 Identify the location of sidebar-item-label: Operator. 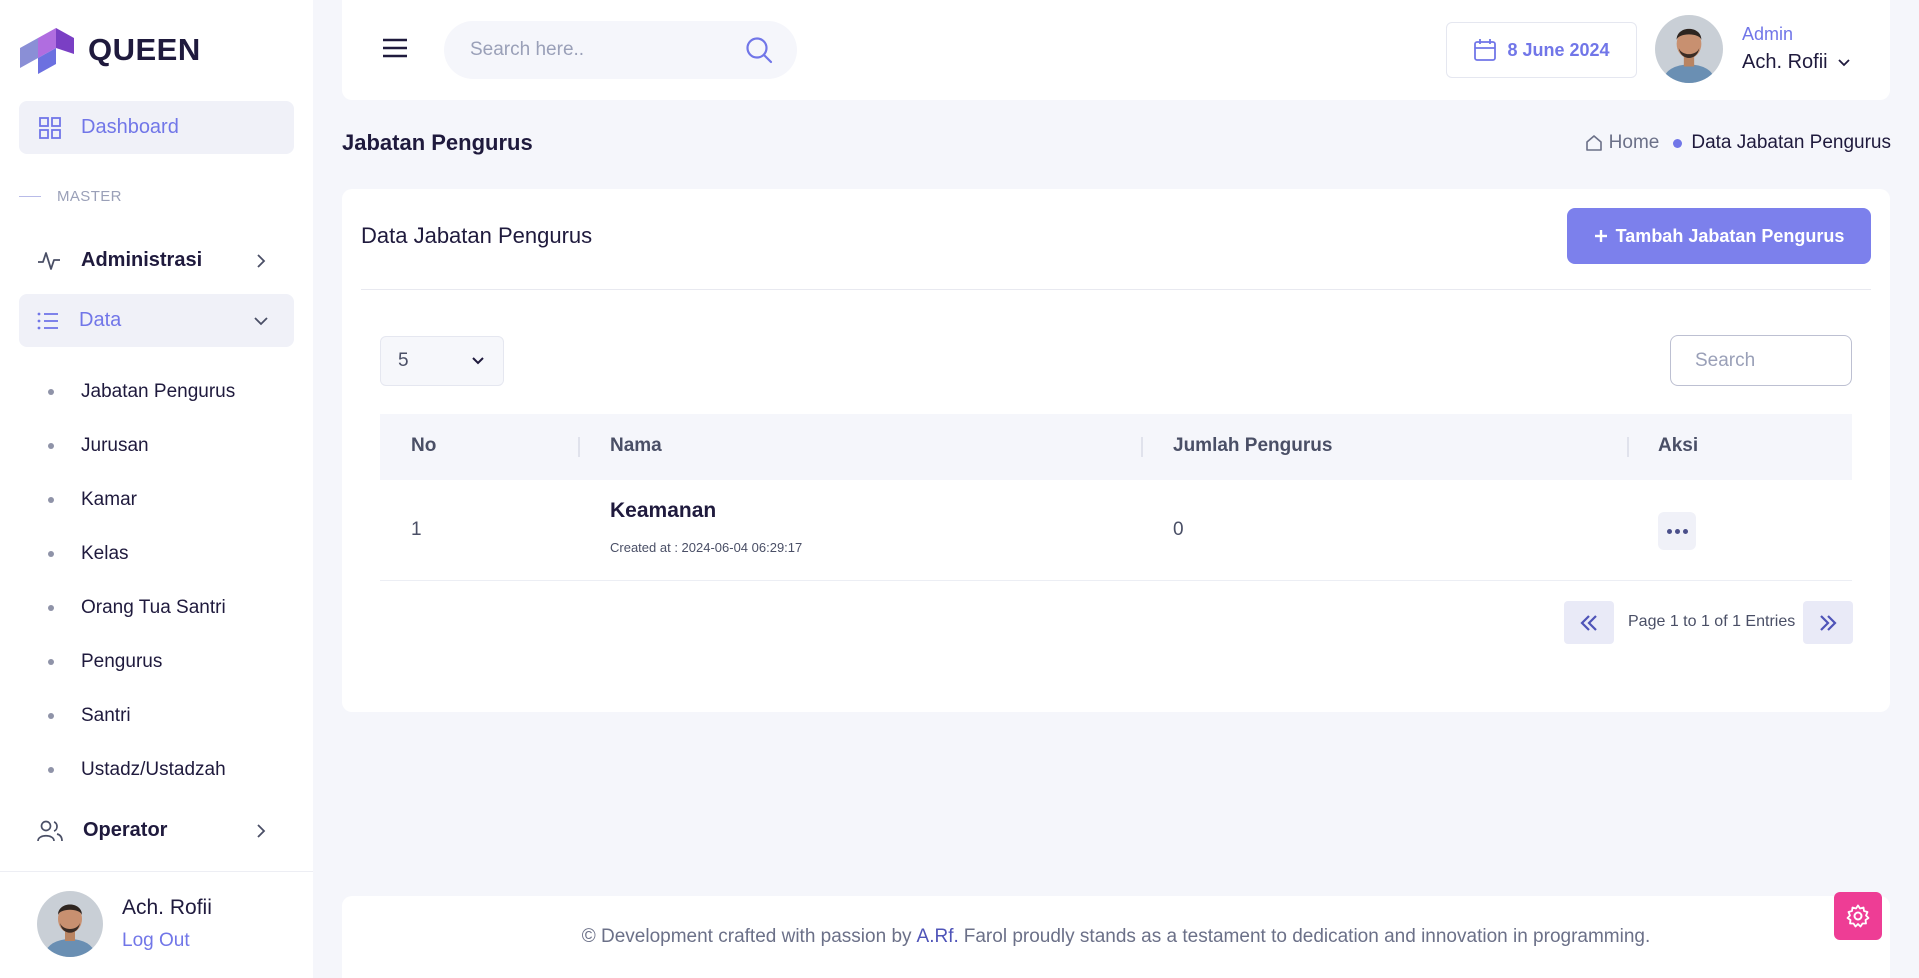
(125, 830).